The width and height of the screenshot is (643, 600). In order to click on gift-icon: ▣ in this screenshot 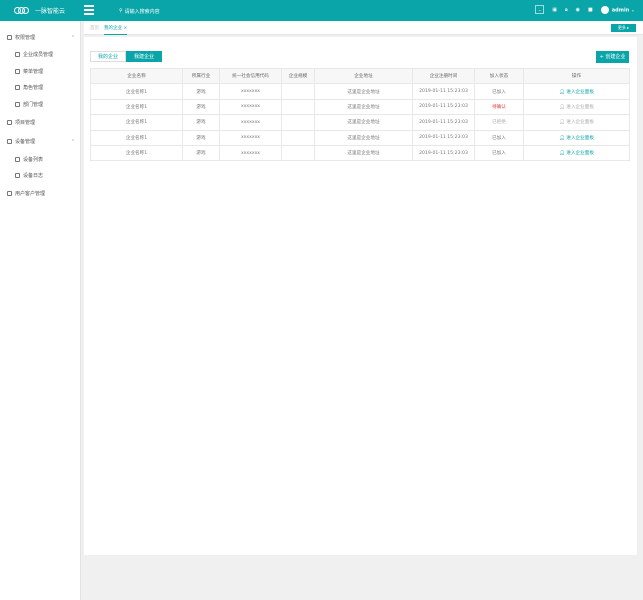, I will do `click(554, 10)`.